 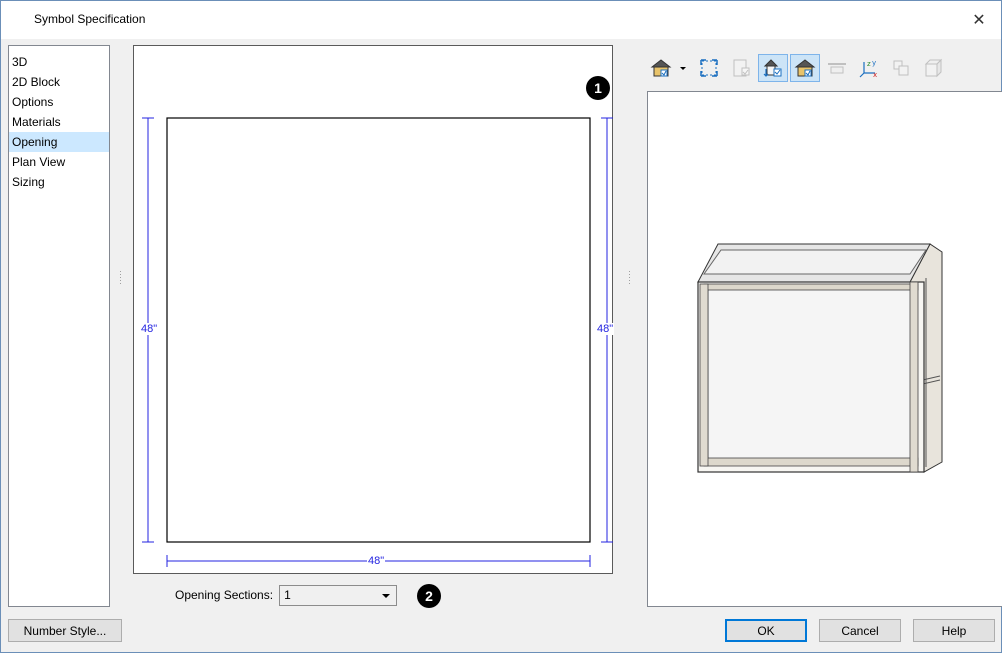 I want to click on fill-window-icon, so click(x=709, y=68).